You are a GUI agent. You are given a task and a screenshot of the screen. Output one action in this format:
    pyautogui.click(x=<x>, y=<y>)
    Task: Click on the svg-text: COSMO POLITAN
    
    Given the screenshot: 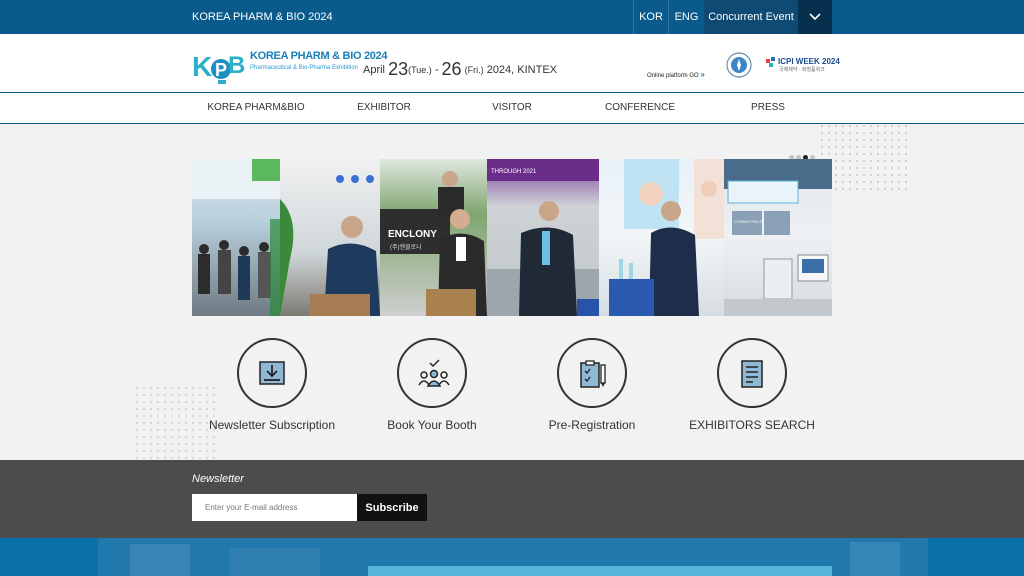 What is the action you would take?
    pyautogui.click(x=750, y=221)
    